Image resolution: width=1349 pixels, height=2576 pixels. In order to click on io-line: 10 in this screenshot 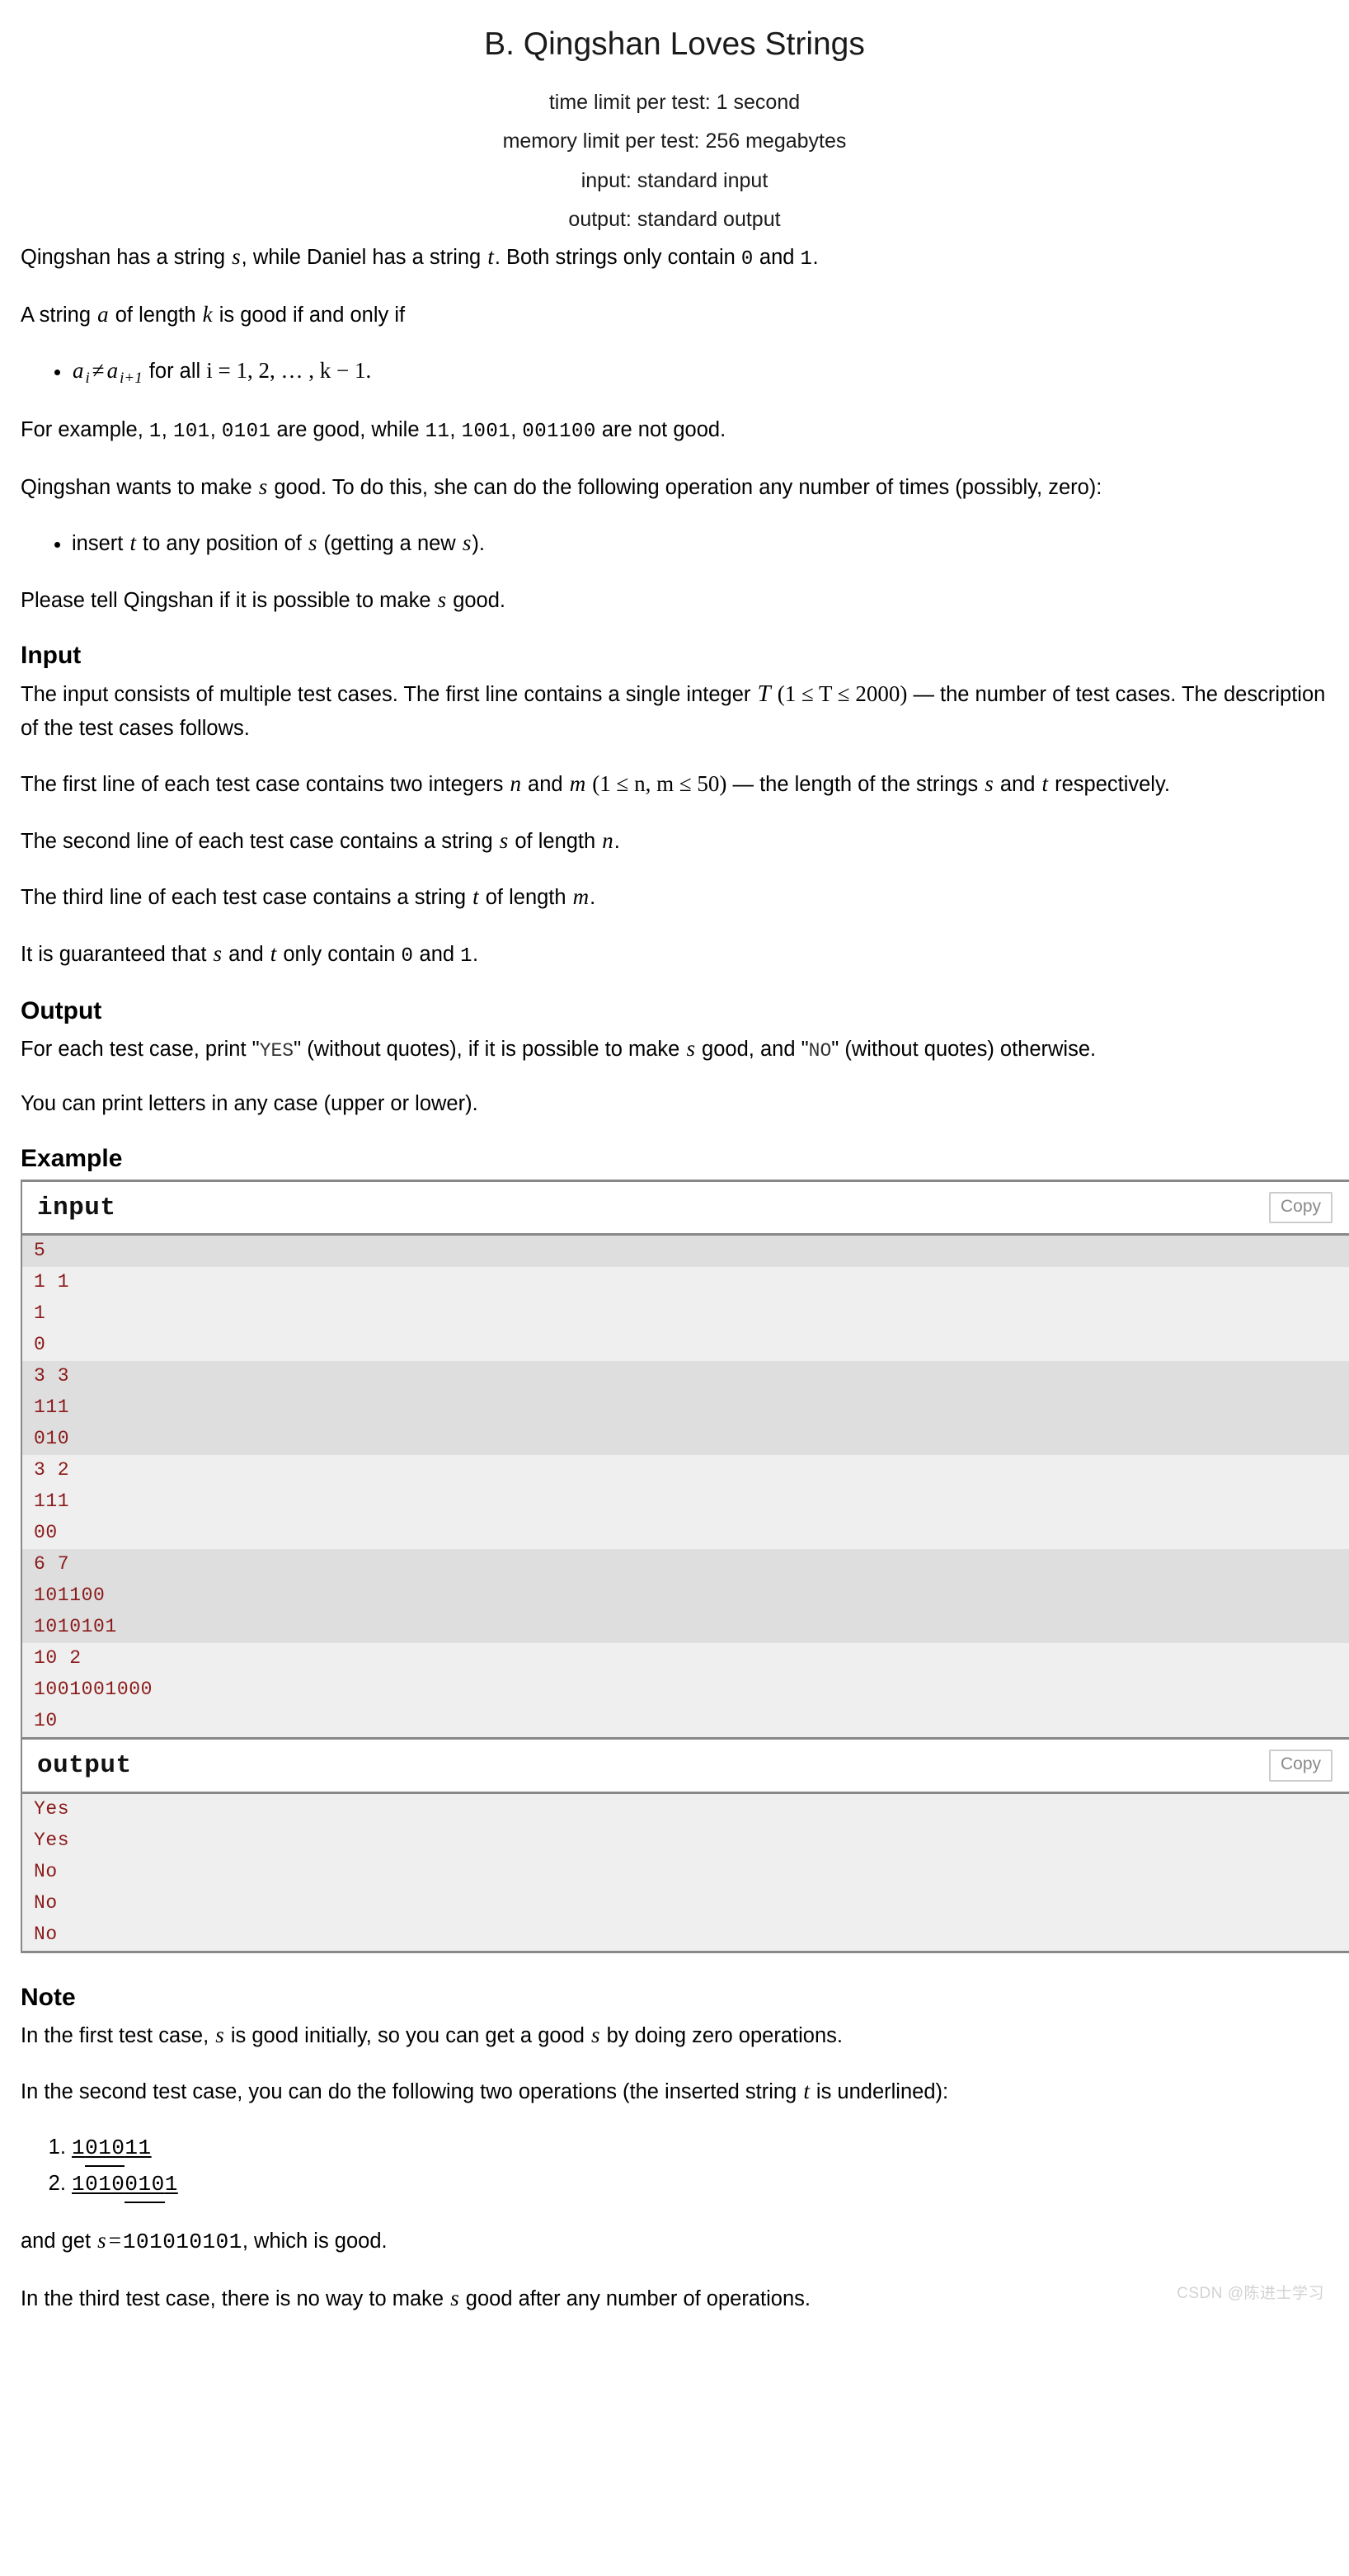, I will do `click(46, 1721)`.